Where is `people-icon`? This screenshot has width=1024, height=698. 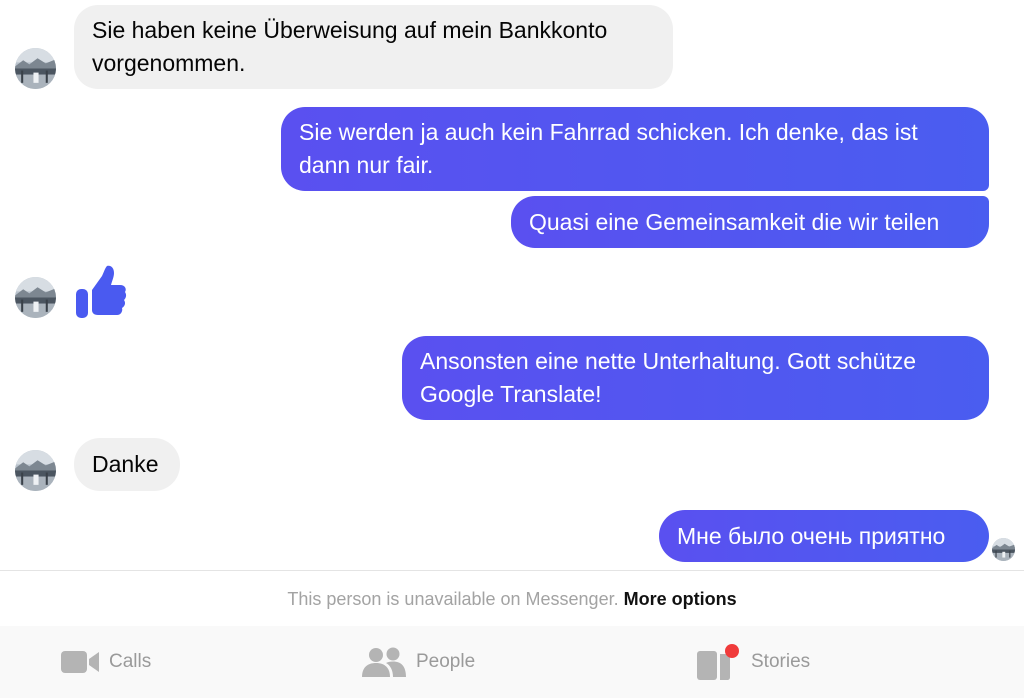 people-icon is located at coordinates (384, 662).